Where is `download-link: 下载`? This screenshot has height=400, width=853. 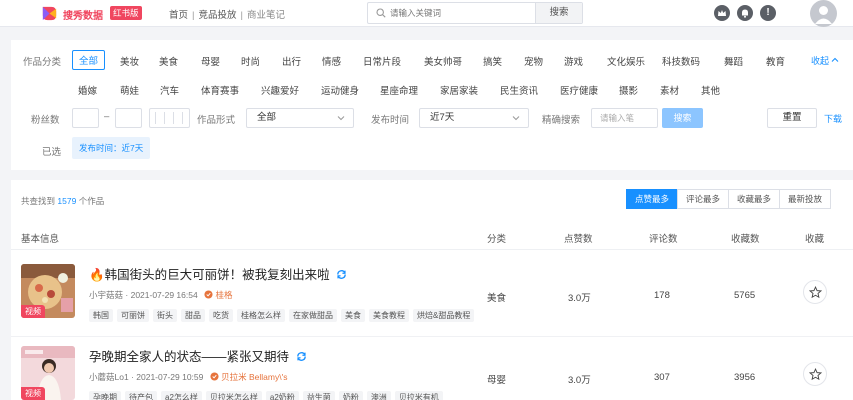
download-link: 下载 is located at coordinates (833, 118).